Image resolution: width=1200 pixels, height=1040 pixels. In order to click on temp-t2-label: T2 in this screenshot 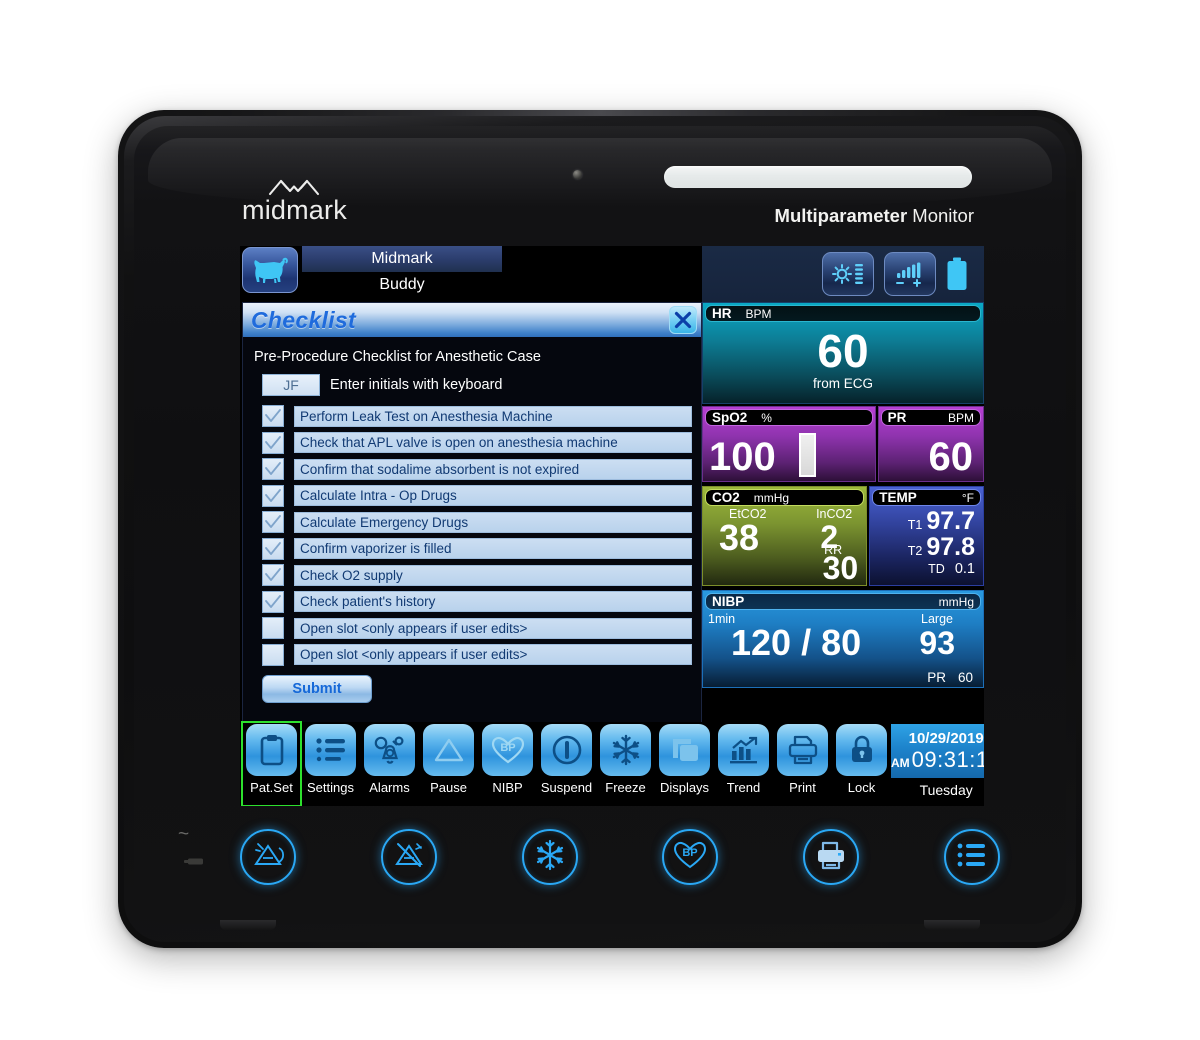, I will do `click(915, 551)`.